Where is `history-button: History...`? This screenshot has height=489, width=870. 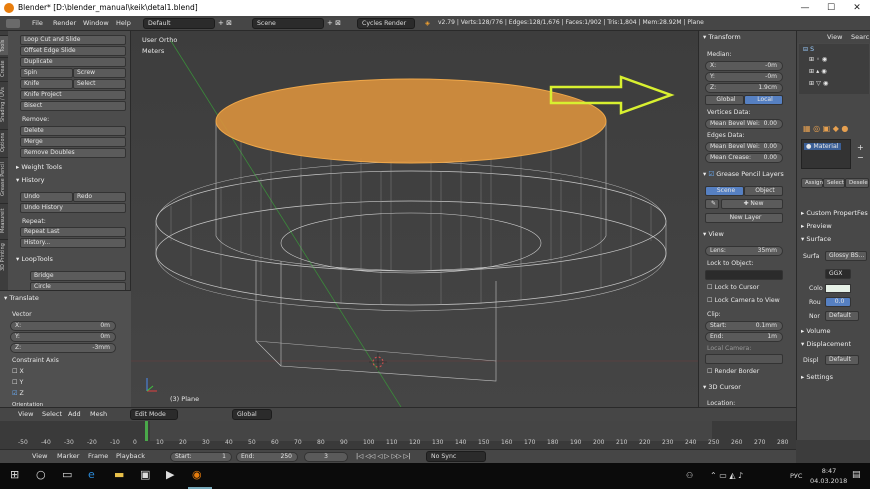
history-button: History... is located at coordinates (73, 243).